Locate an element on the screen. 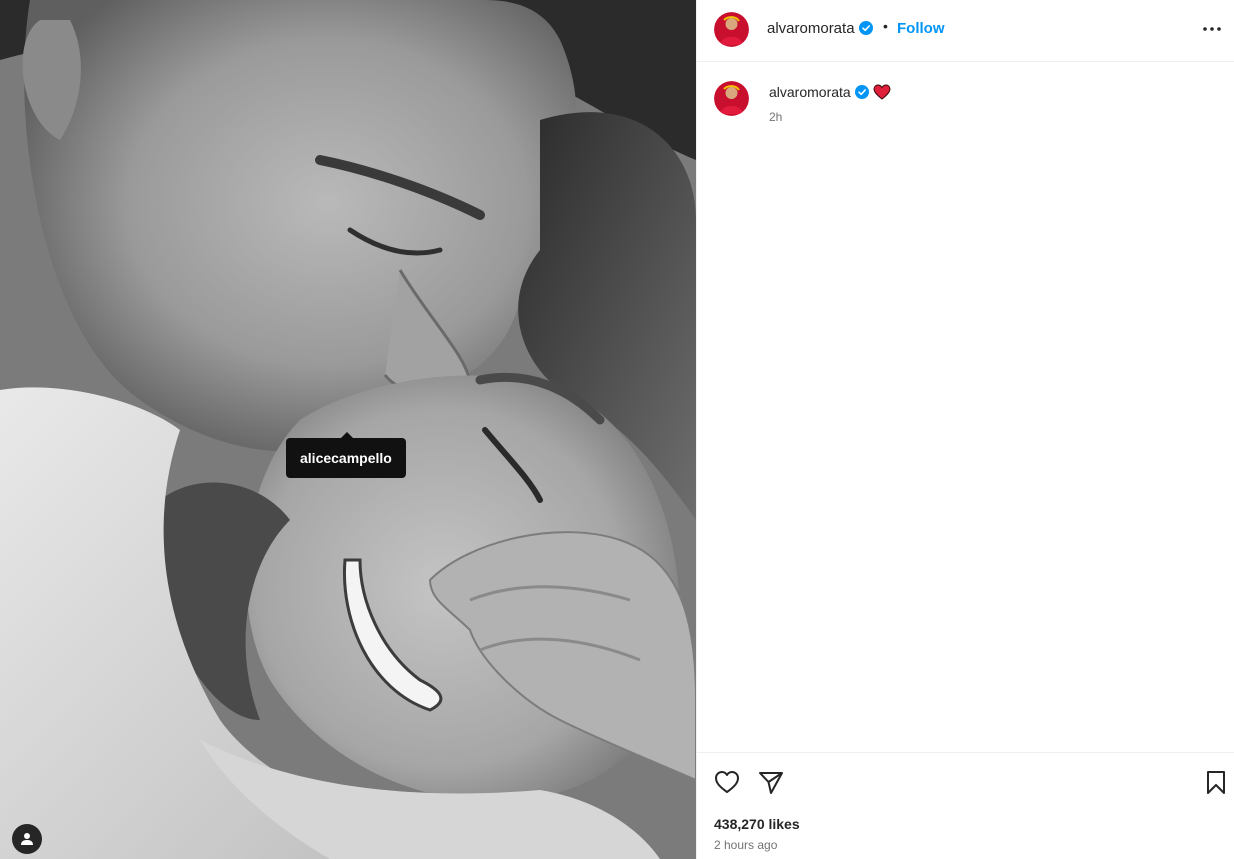  post-actions: 438,270 likes 2 hours ago is located at coordinates (965, 805).